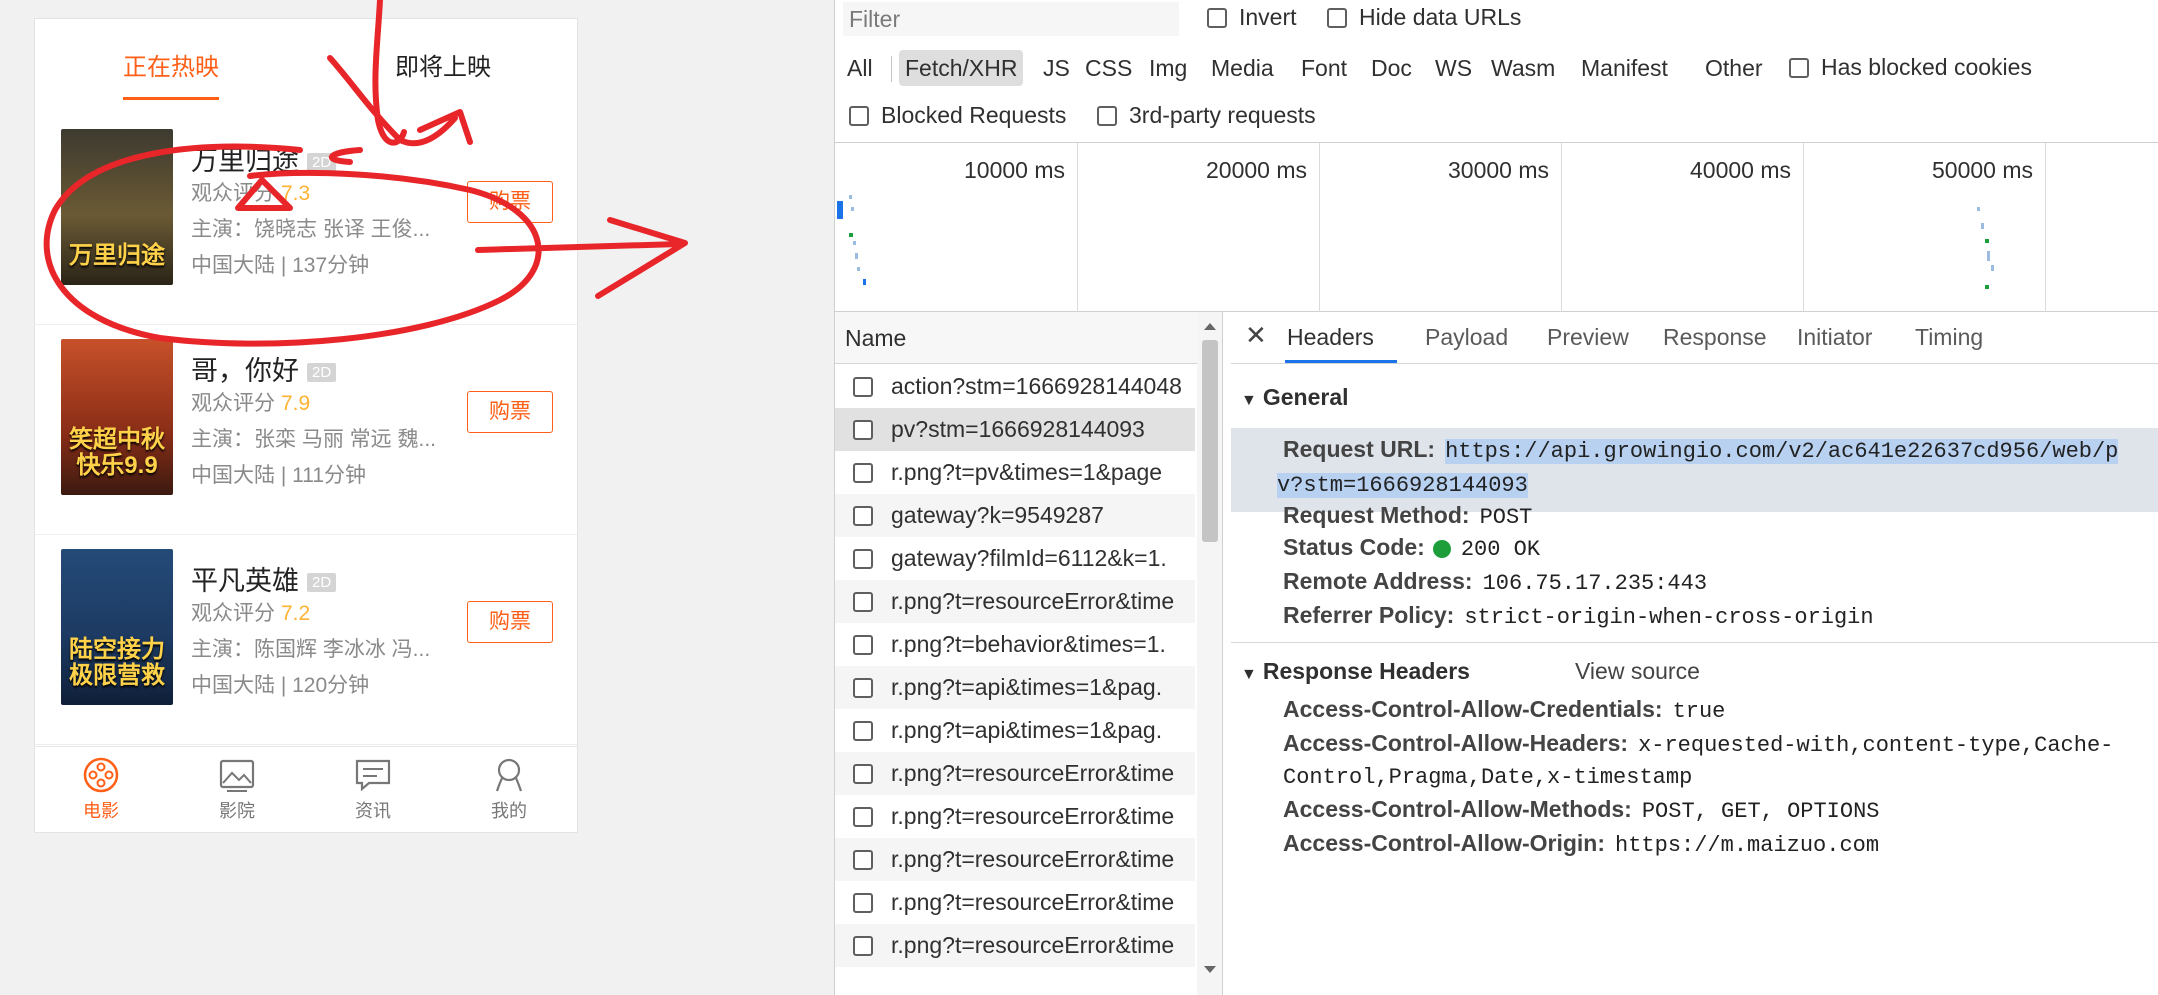 This screenshot has height=995, width=2158. What do you see at coordinates (1637, 671) in the screenshot?
I see `view-source-link: View source` at bounding box center [1637, 671].